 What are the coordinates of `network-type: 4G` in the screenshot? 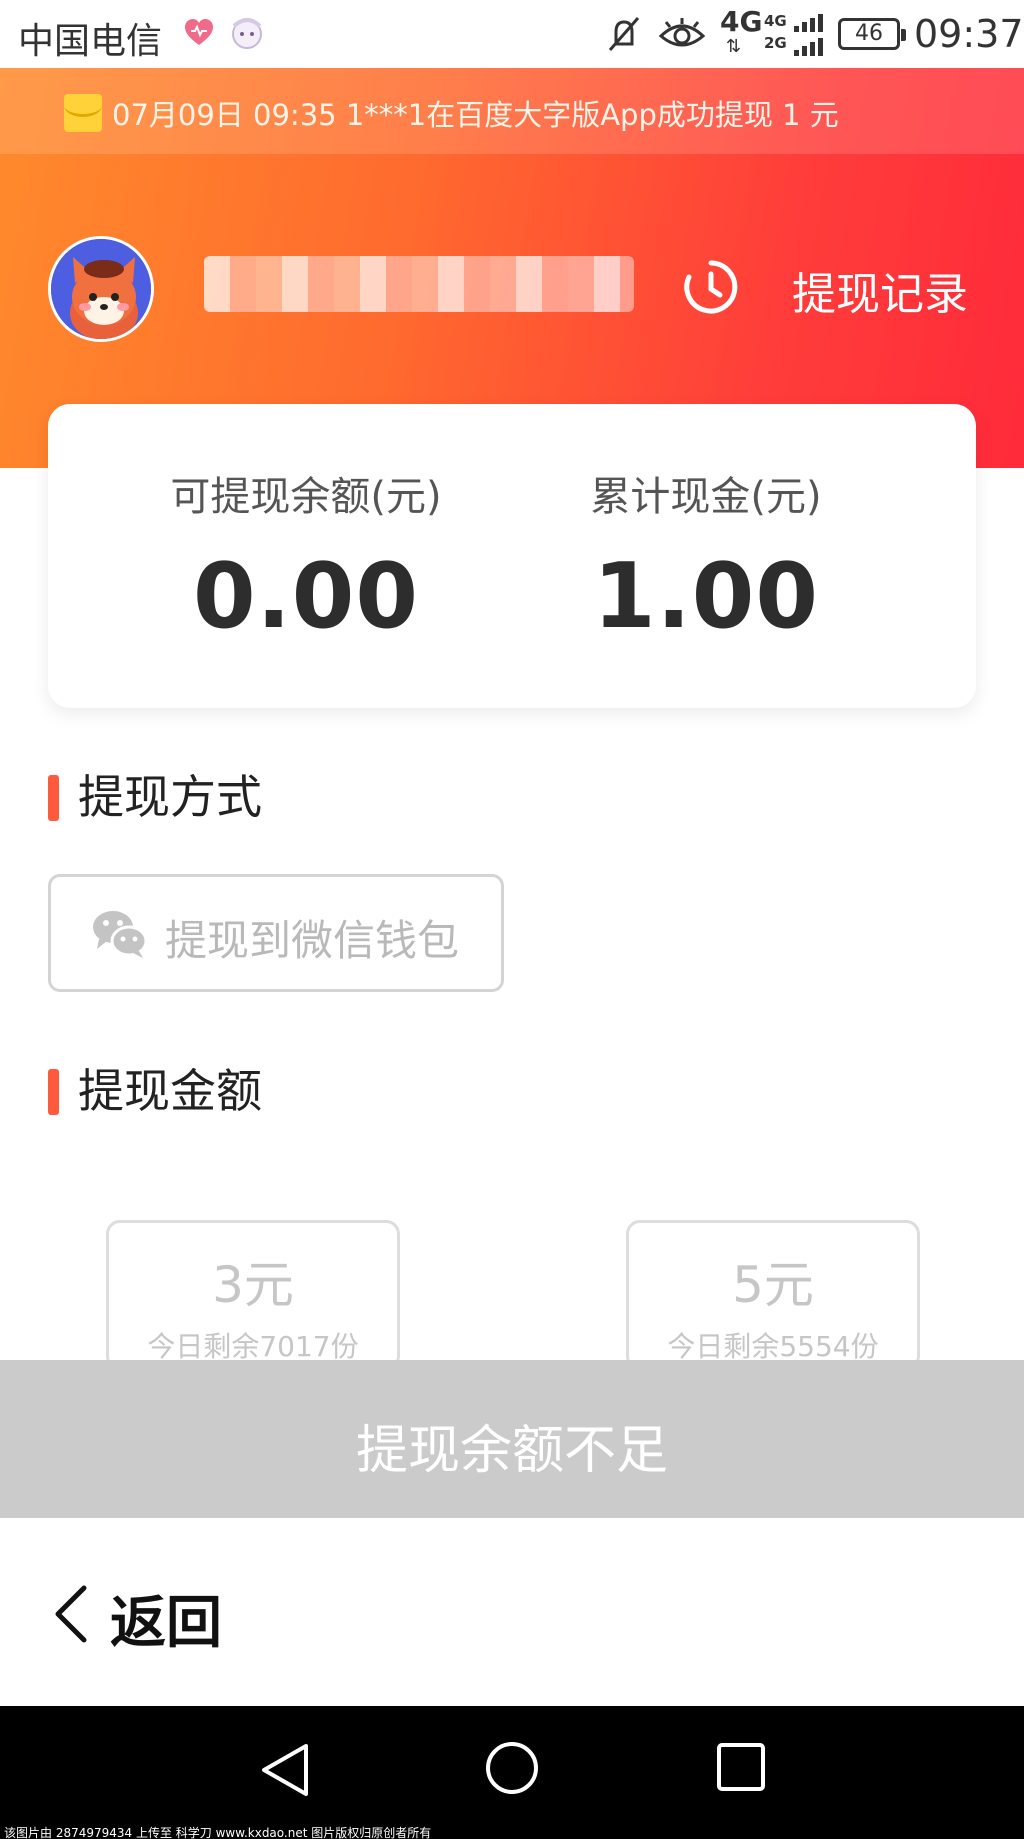 It's located at (741, 21).